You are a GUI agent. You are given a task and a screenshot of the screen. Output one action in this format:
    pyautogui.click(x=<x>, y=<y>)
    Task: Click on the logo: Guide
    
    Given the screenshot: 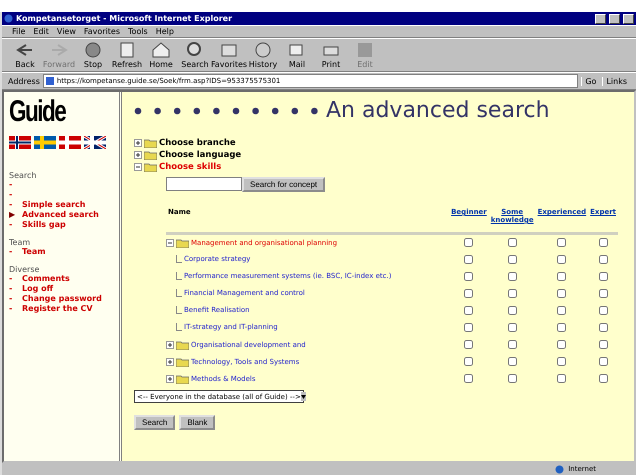 What is the action you would take?
    pyautogui.click(x=38, y=112)
    